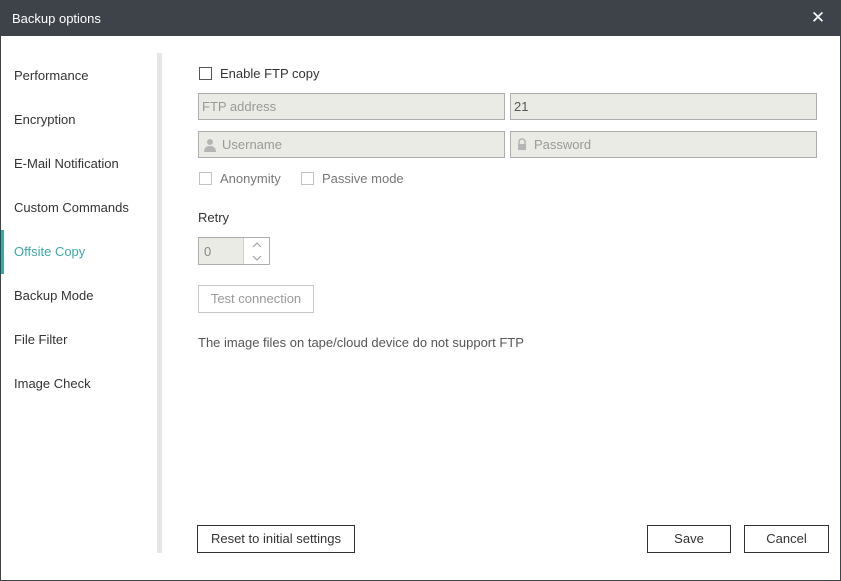 This screenshot has height=581, width=841. What do you see at coordinates (210, 145) in the screenshot?
I see `user-icon` at bounding box center [210, 145].